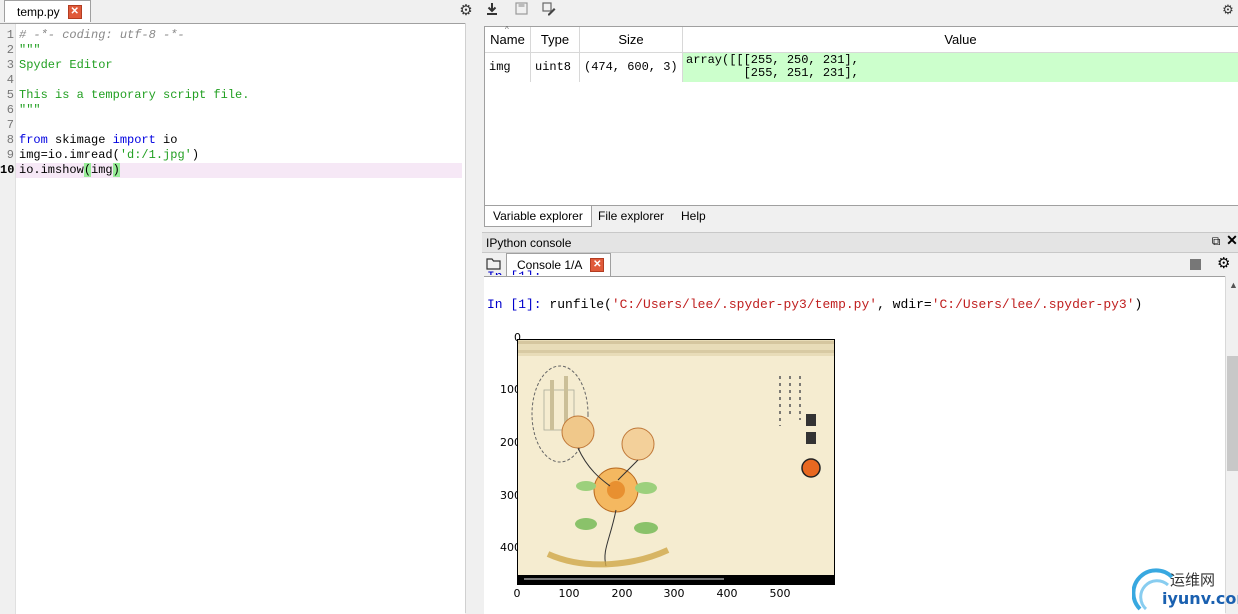 The height and width of the screenshot is (614, 1238). I want to click on code-line-5: This is a temporary script file., so click(134, 95).